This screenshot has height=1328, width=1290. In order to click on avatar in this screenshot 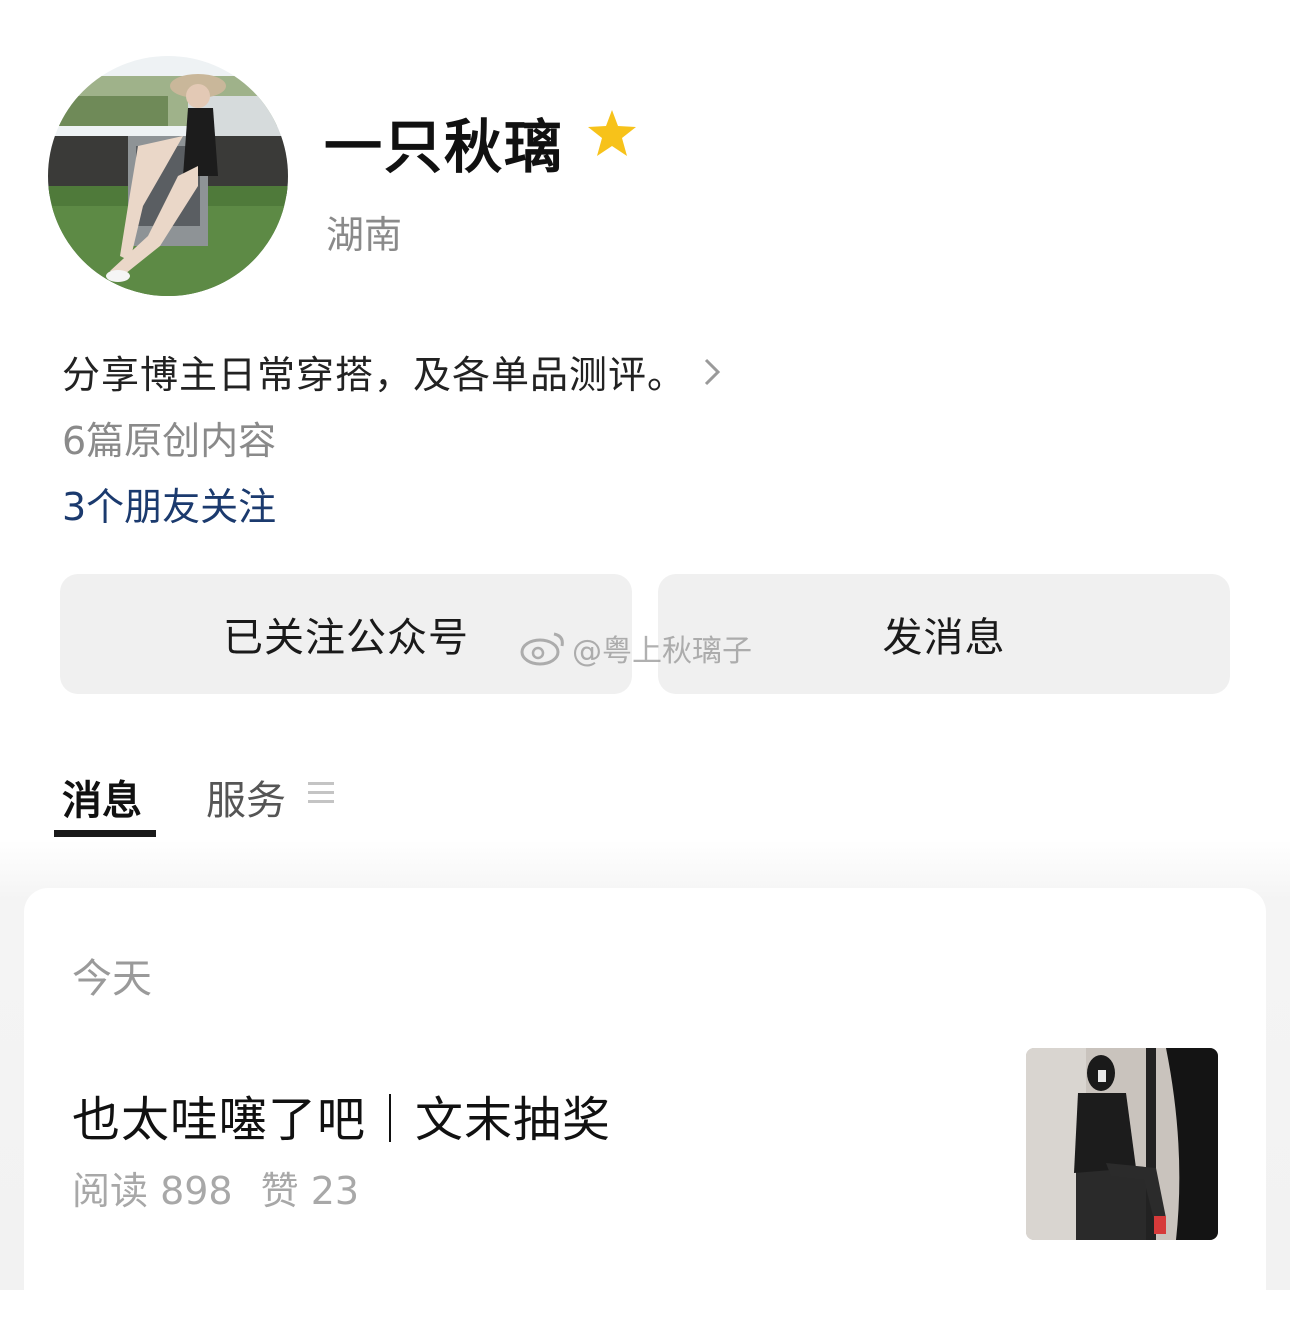, I will do `click(168, 176)`.